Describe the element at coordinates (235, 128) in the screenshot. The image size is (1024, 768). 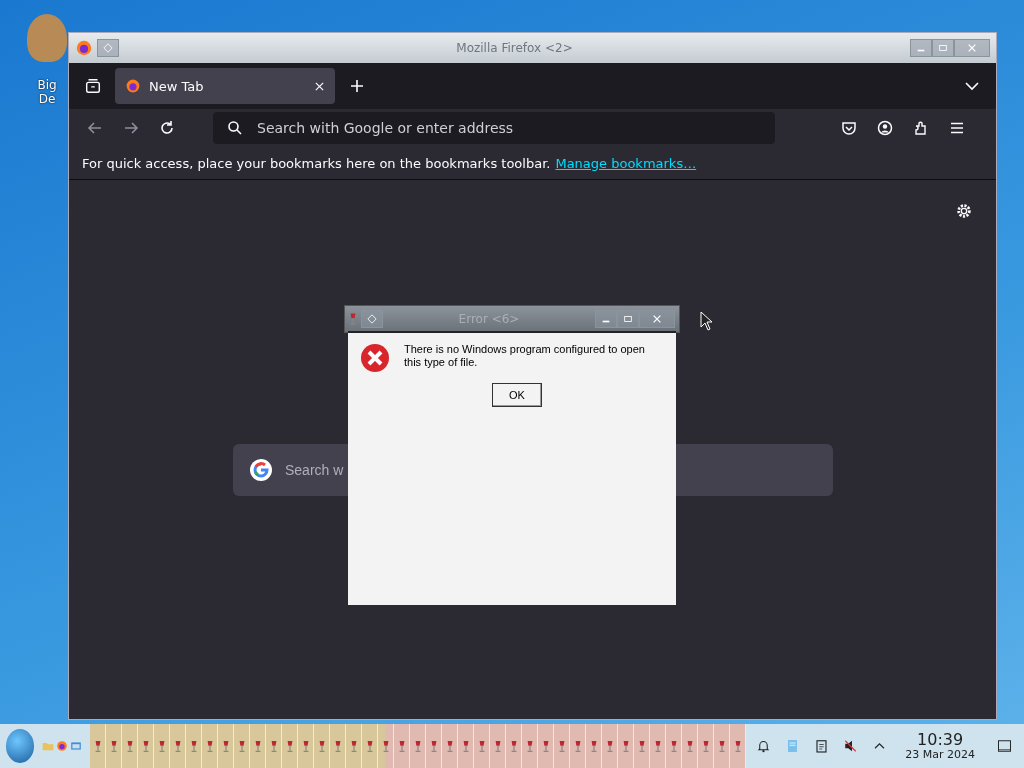
I see `search-icon` at that location.